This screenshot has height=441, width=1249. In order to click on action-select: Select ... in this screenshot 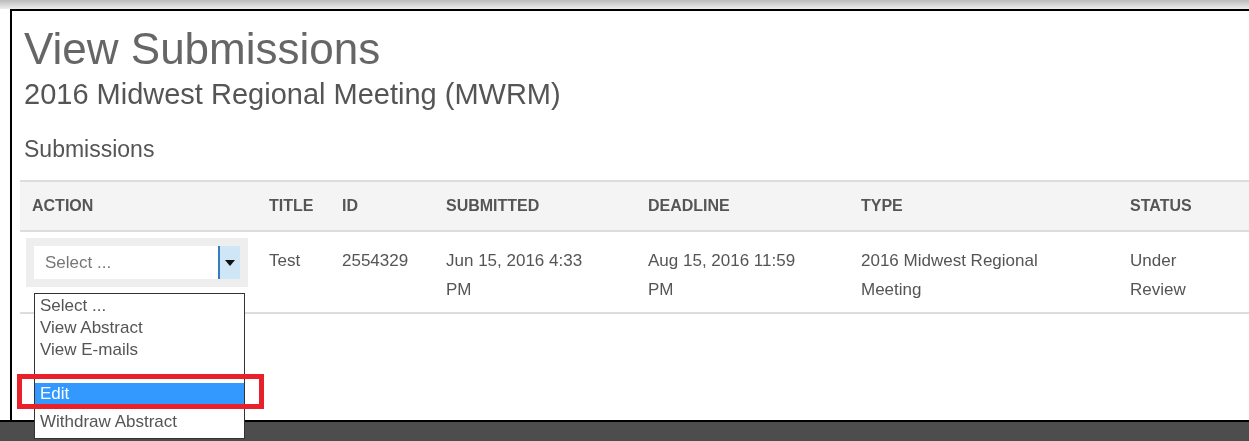, I will do `click(137, 262)`.